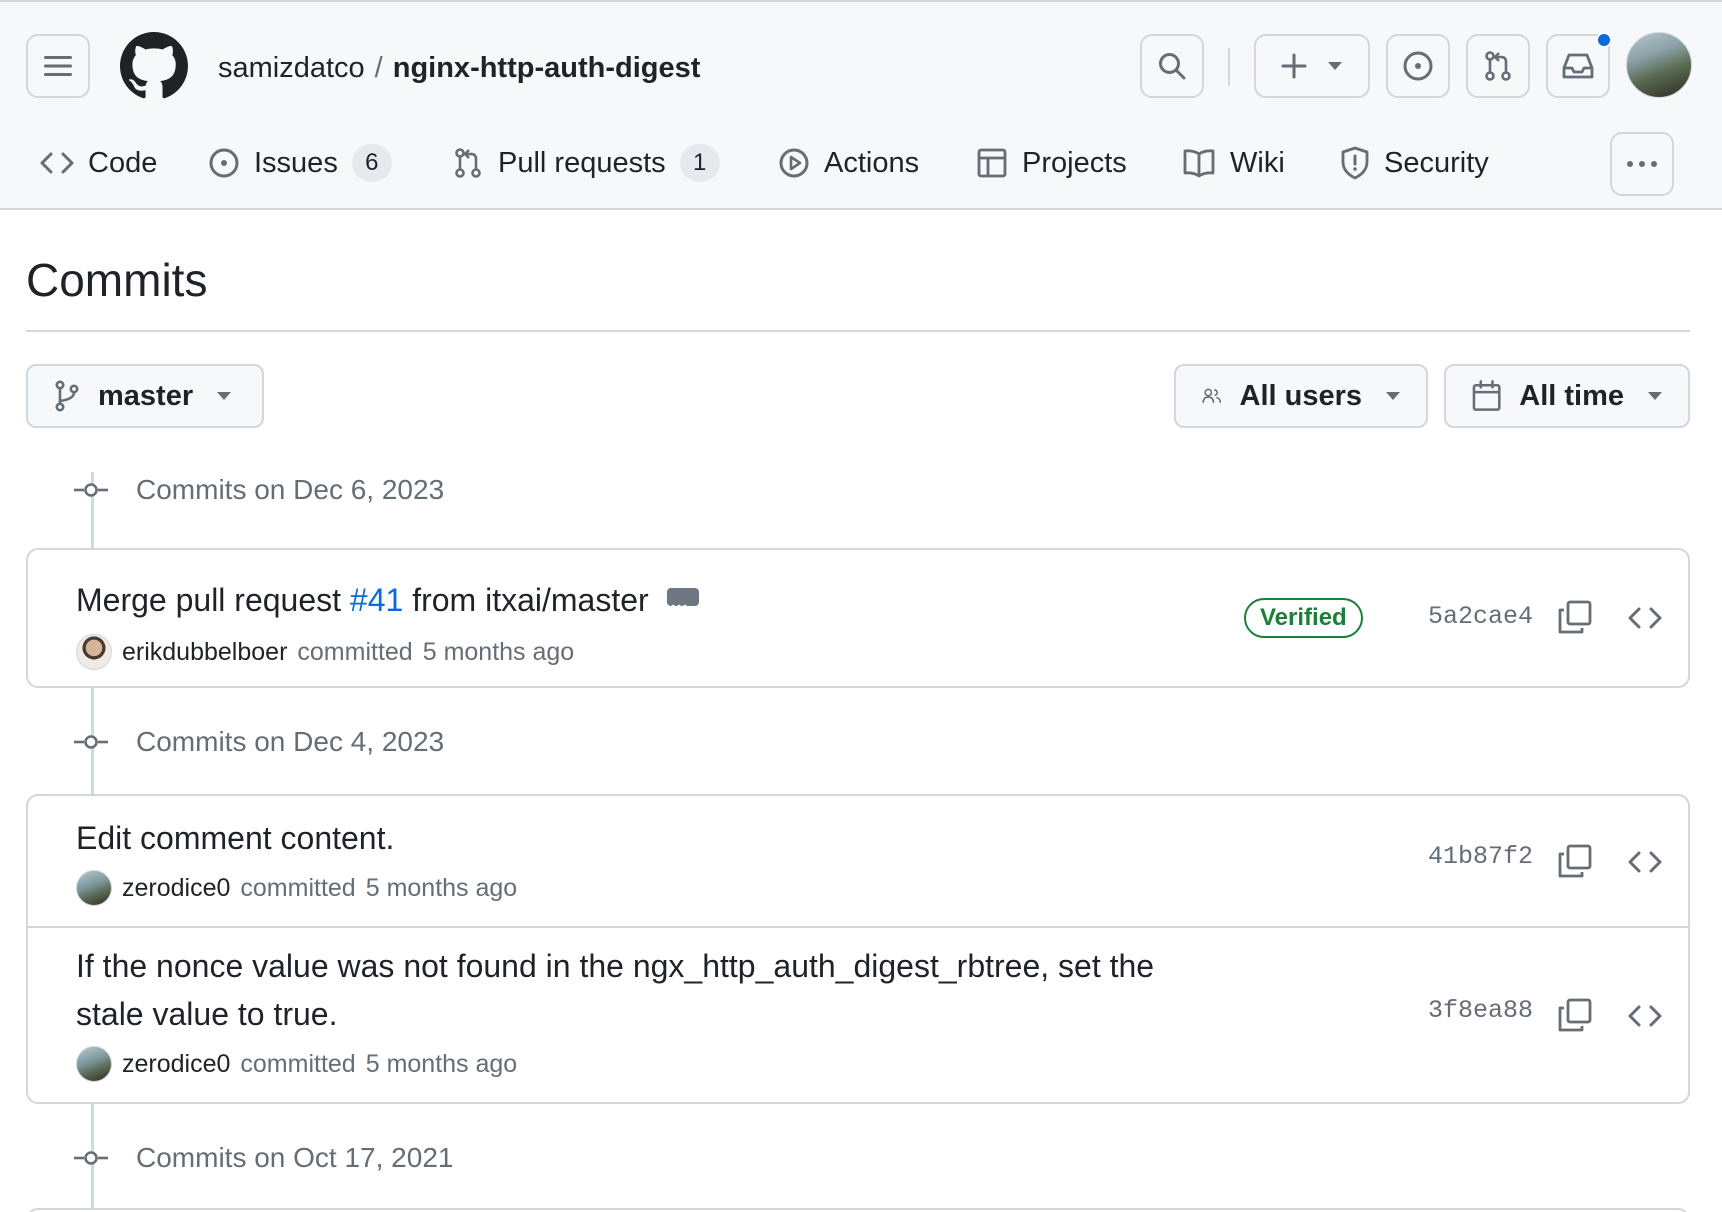 The image size is (1722, 1212). I want to click on your-issues-button, so click(1418, 66).